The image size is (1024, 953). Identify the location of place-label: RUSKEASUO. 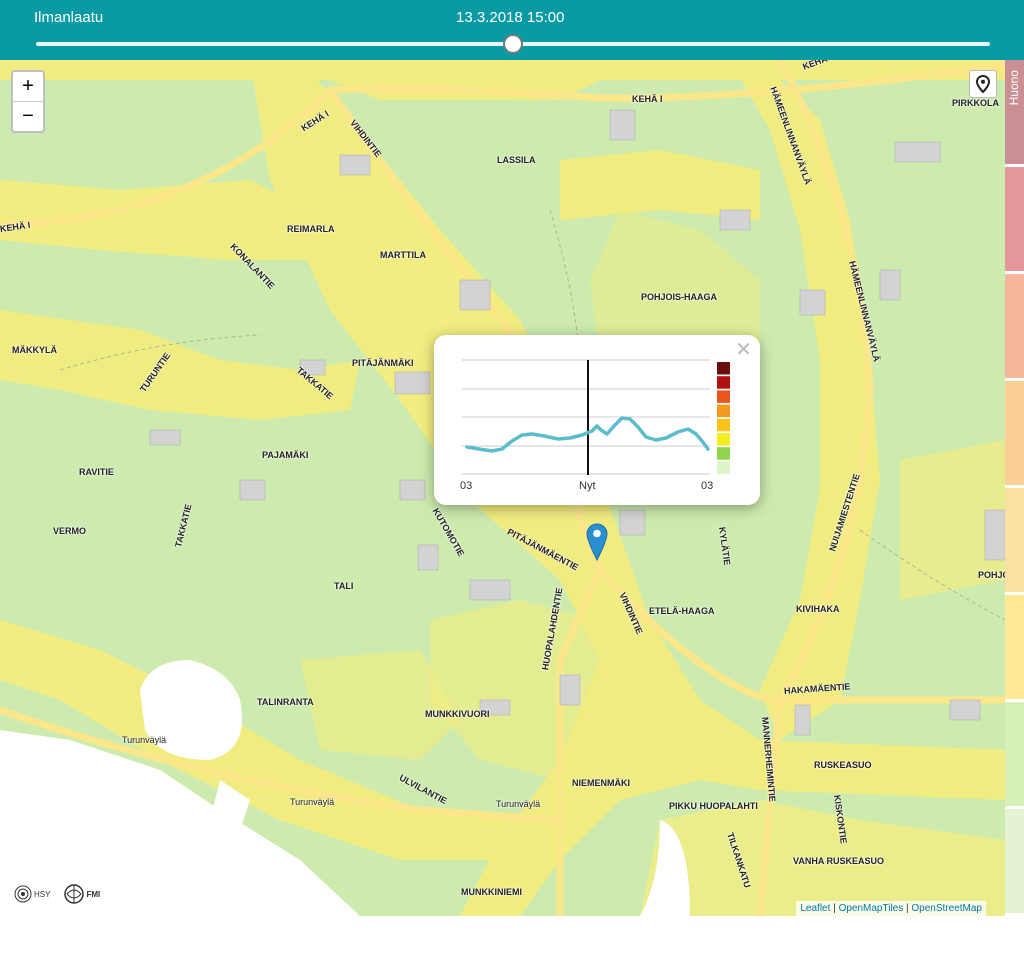
(843, 765).